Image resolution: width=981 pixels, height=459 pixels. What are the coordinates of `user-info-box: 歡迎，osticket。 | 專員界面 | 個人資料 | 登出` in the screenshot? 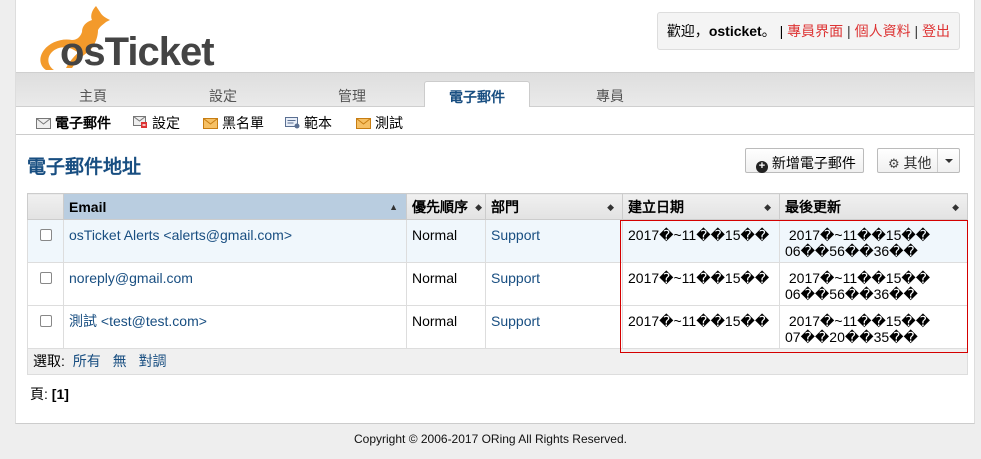 It's located at (808, 31).